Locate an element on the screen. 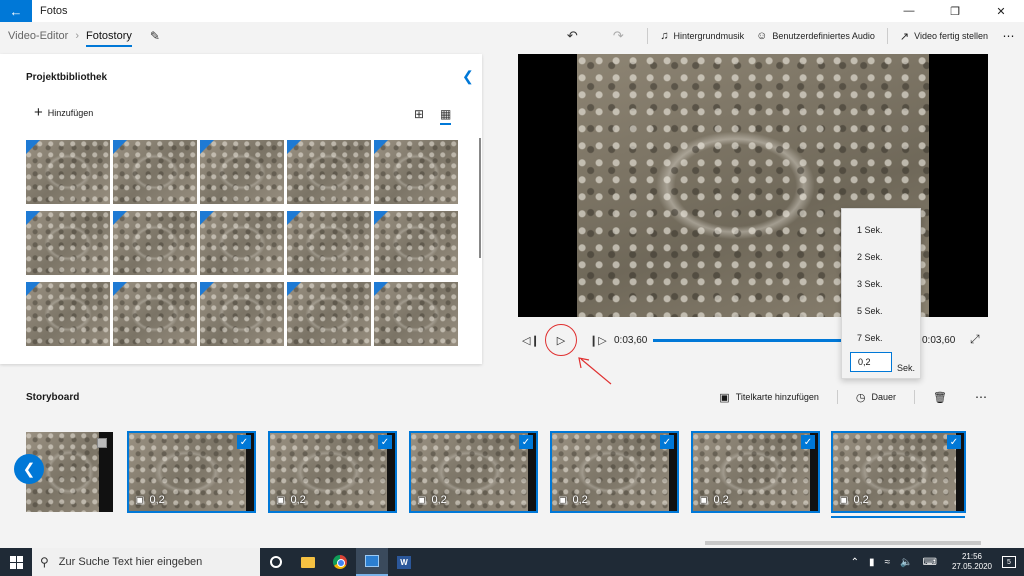 The image size is (1024, 576). keyboard-icon: ⌨ is located at coordinates (930, 562).